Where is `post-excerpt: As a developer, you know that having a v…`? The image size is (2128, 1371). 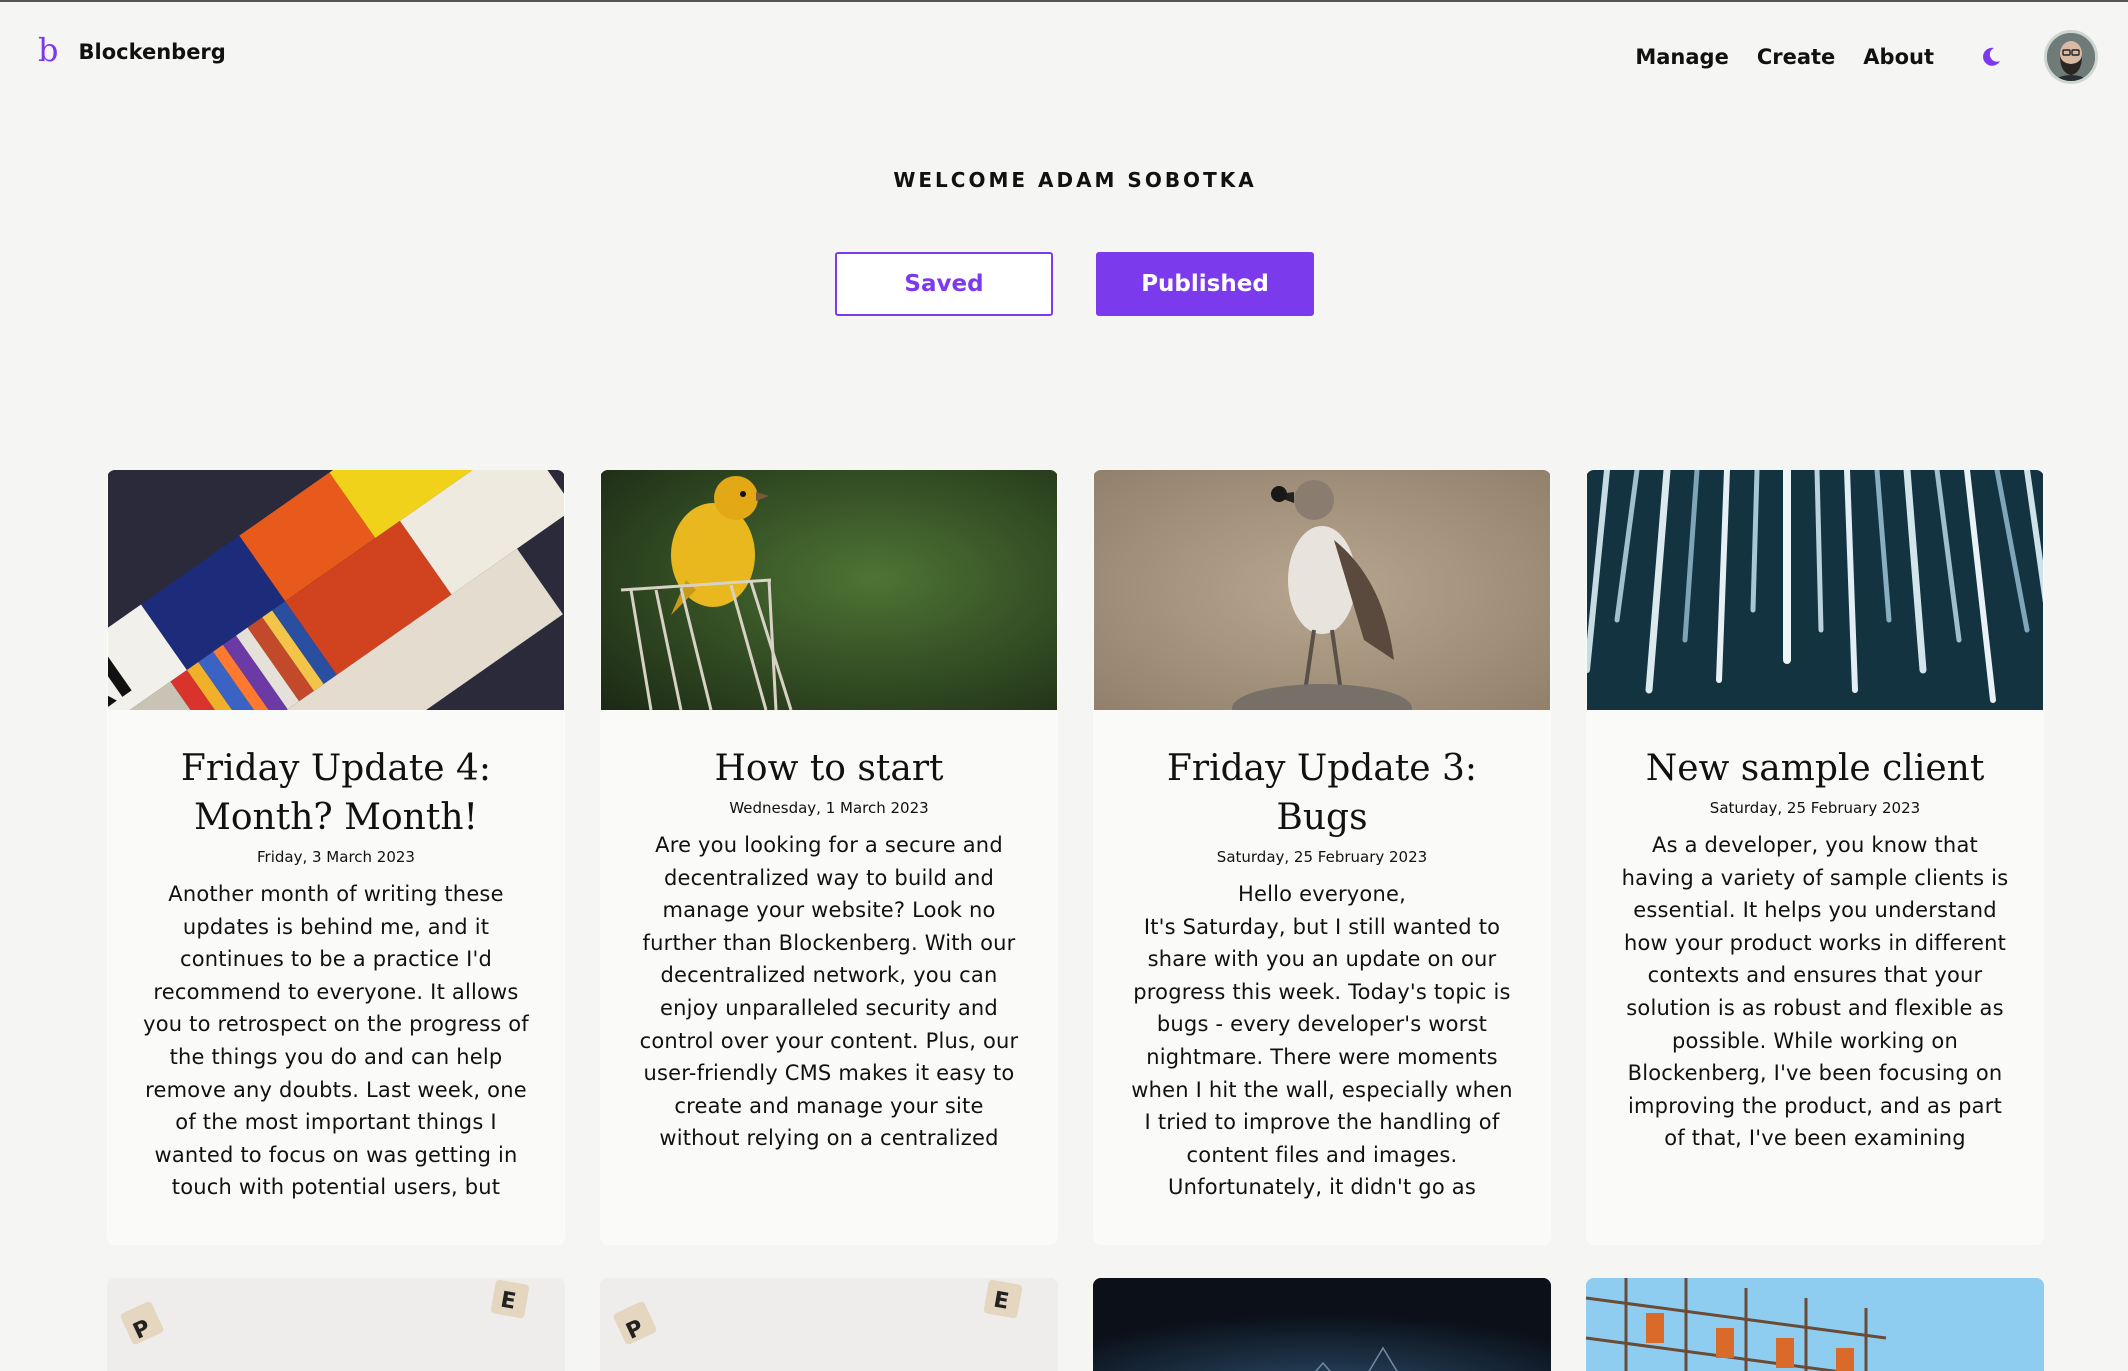 post-excerpt: As a developer, you know that having a v… is located at coordinates (1815, 992).